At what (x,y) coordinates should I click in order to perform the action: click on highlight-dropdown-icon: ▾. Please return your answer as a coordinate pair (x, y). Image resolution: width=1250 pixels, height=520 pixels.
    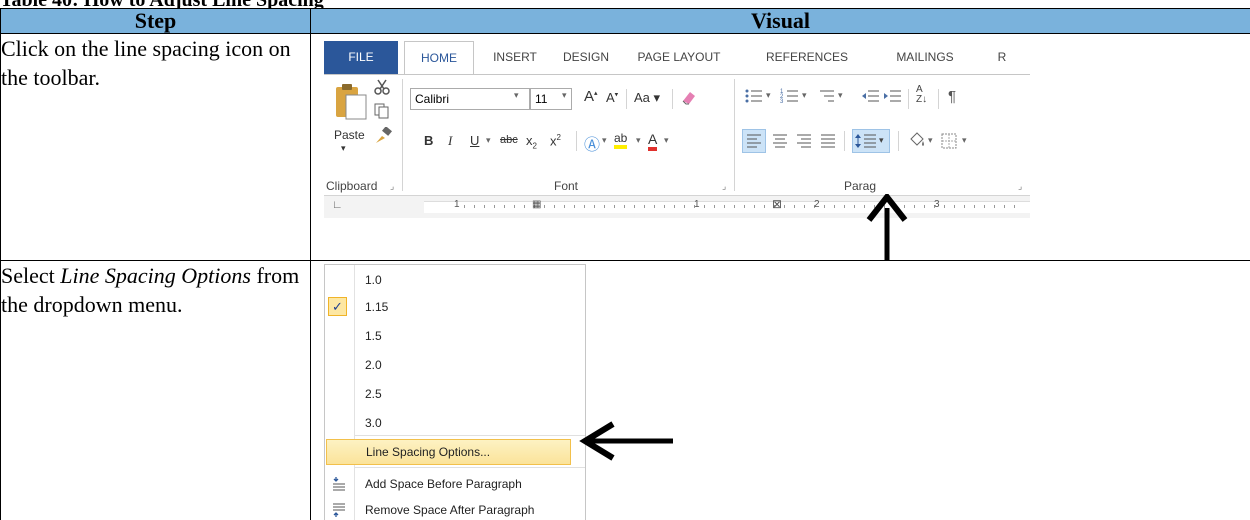
    Looking at the image, I should click on (638, 140).